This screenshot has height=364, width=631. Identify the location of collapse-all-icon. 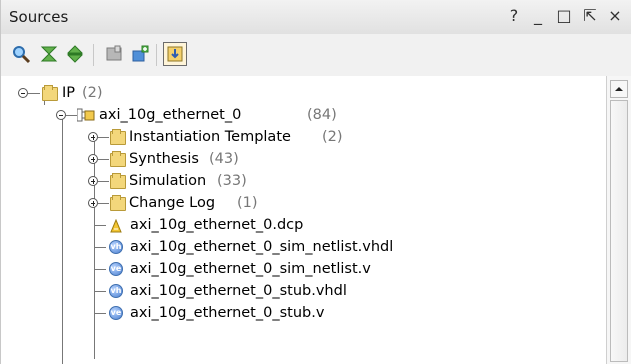
(49, 54).